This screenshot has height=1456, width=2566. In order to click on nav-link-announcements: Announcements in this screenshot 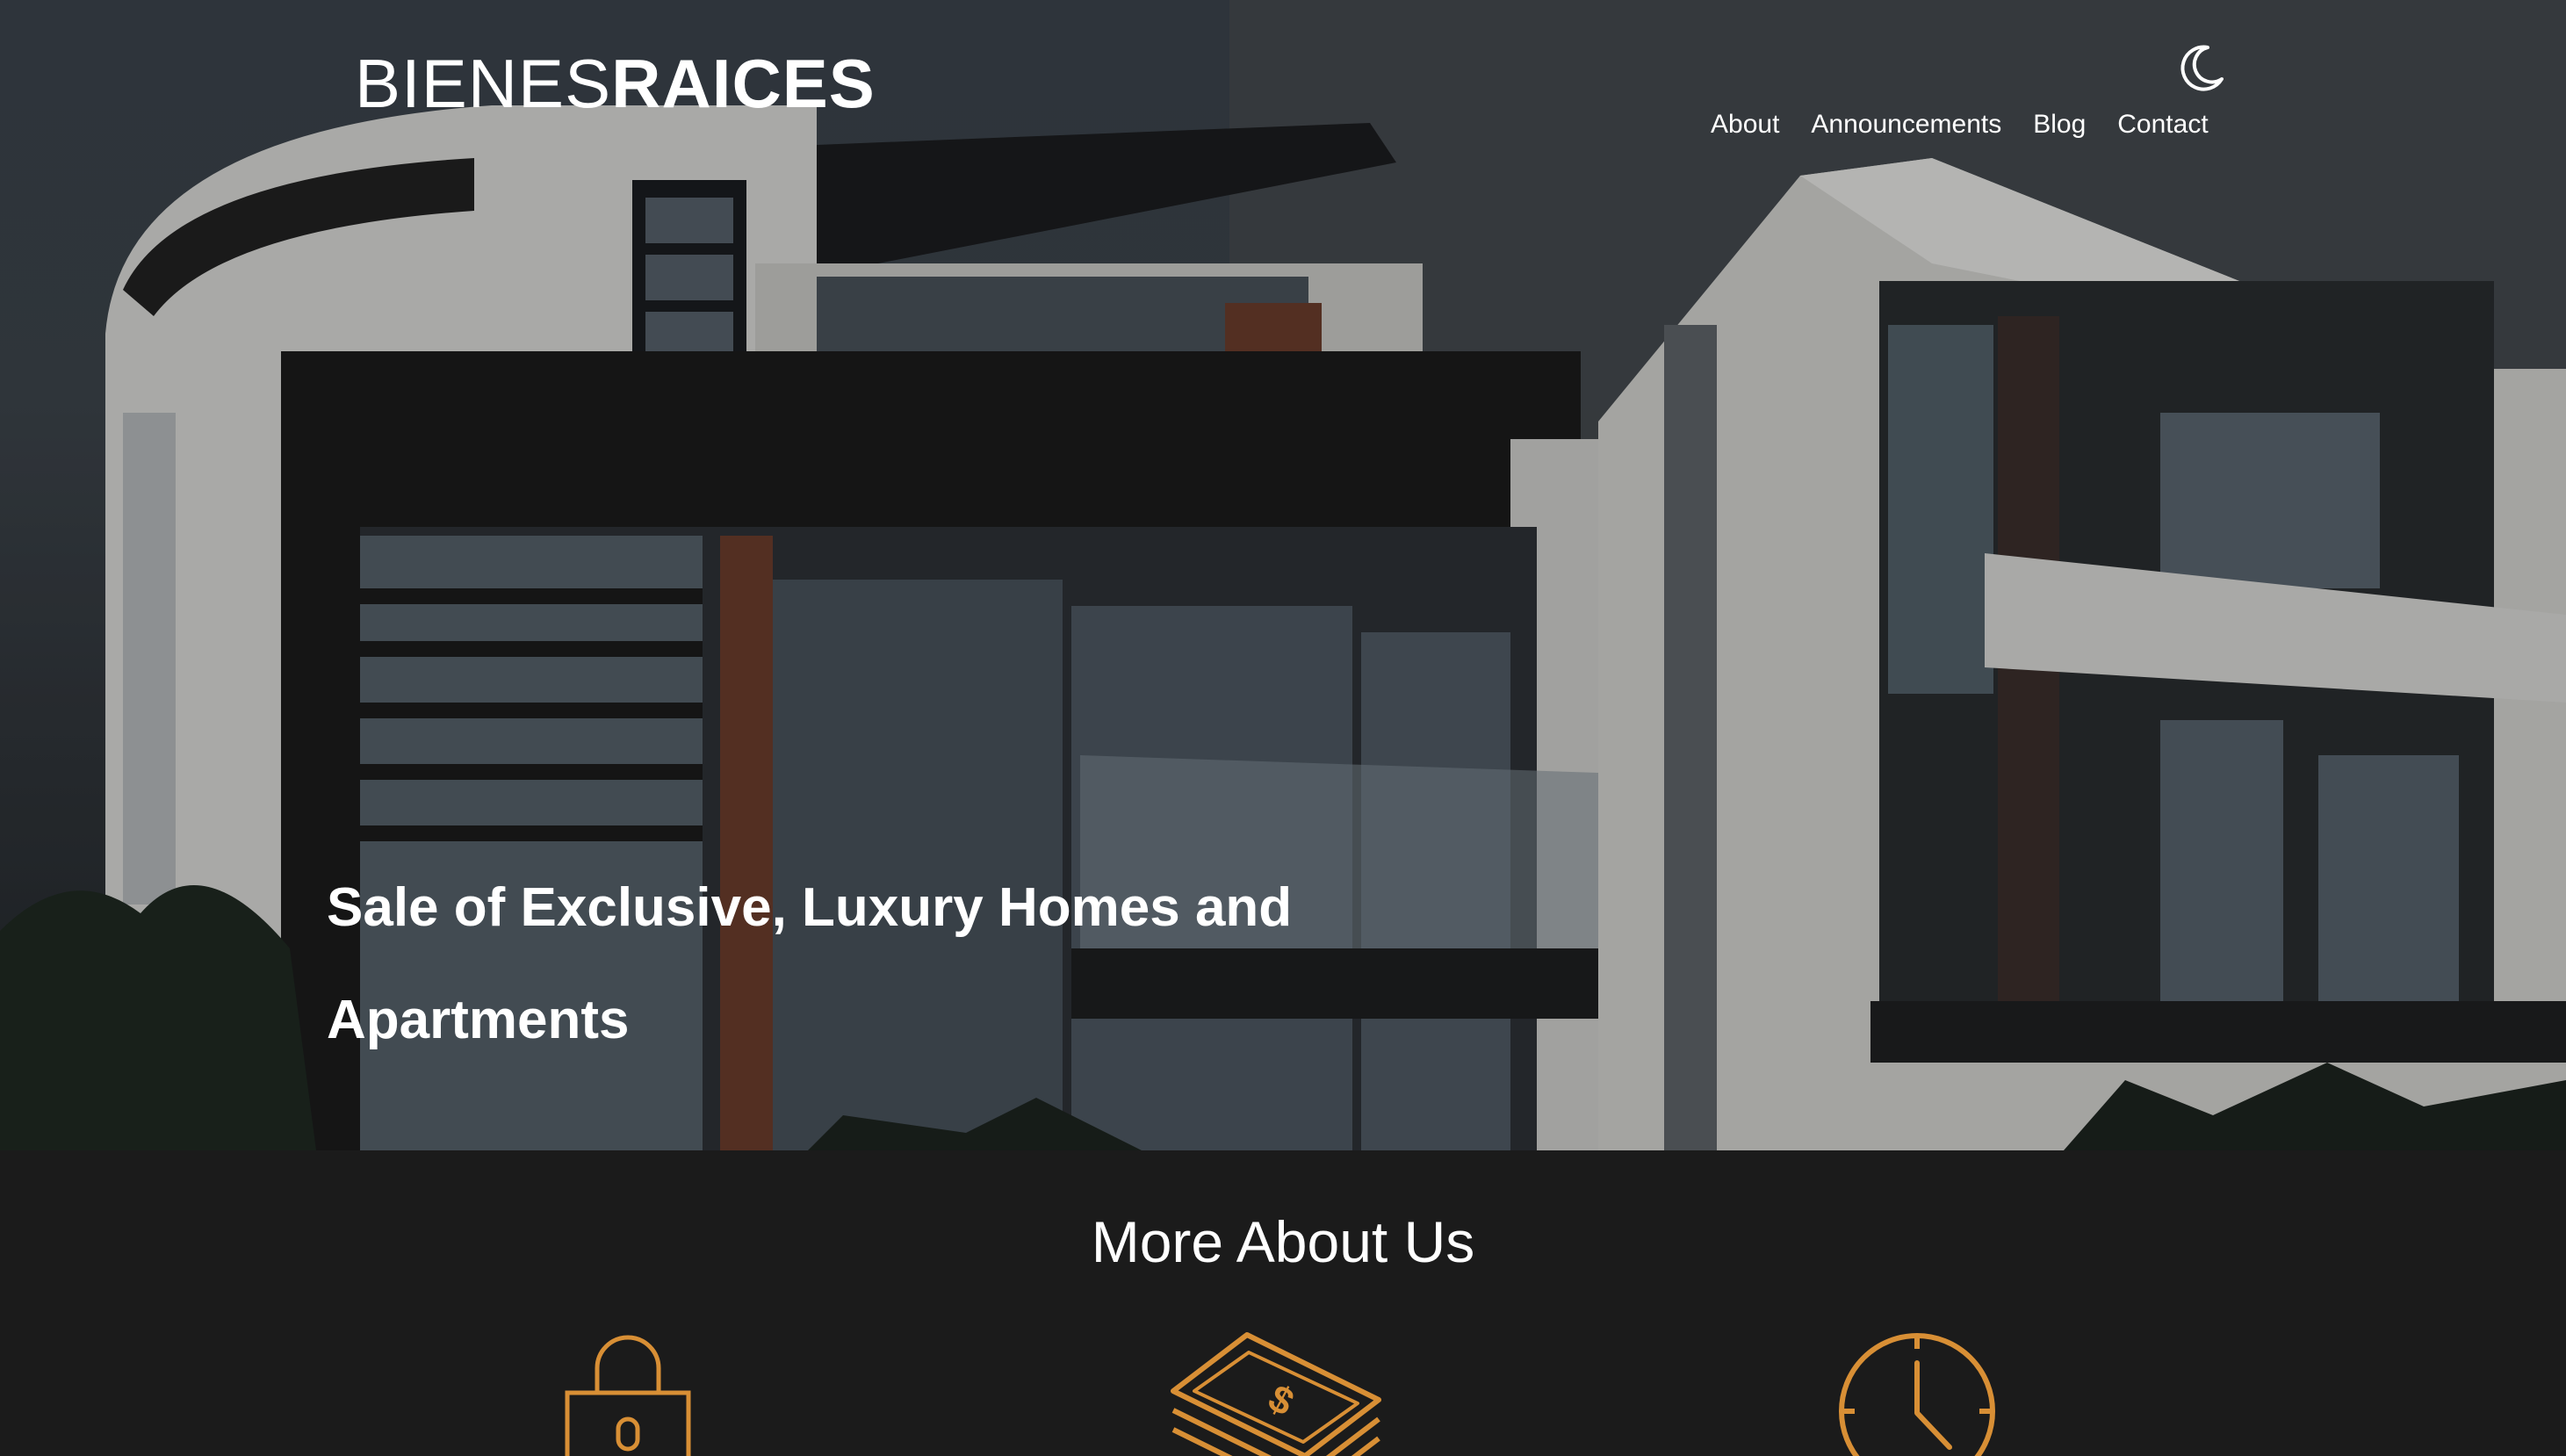, I will do `click(1906, 125)`.